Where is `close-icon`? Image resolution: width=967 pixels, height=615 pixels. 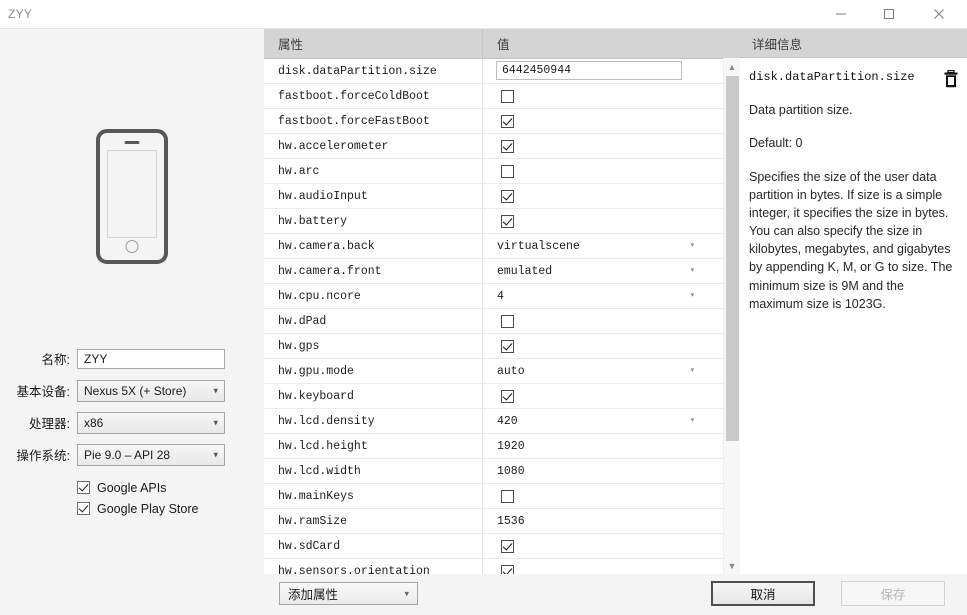
close-icon is located at coordinates (938, 14).